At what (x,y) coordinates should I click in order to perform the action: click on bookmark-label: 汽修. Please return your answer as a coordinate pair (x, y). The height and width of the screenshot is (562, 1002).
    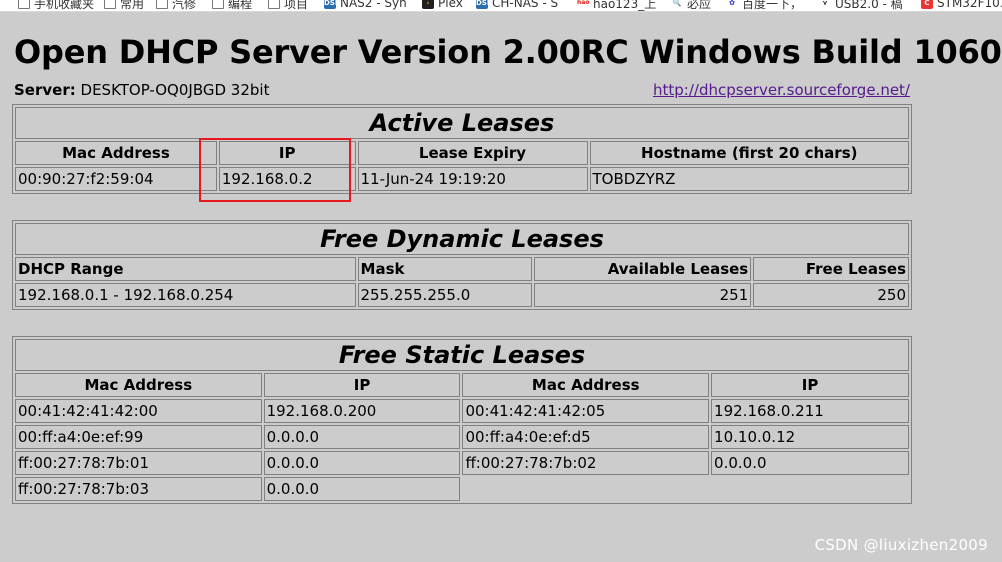
    Looking at the image, I should click on (184, 5).